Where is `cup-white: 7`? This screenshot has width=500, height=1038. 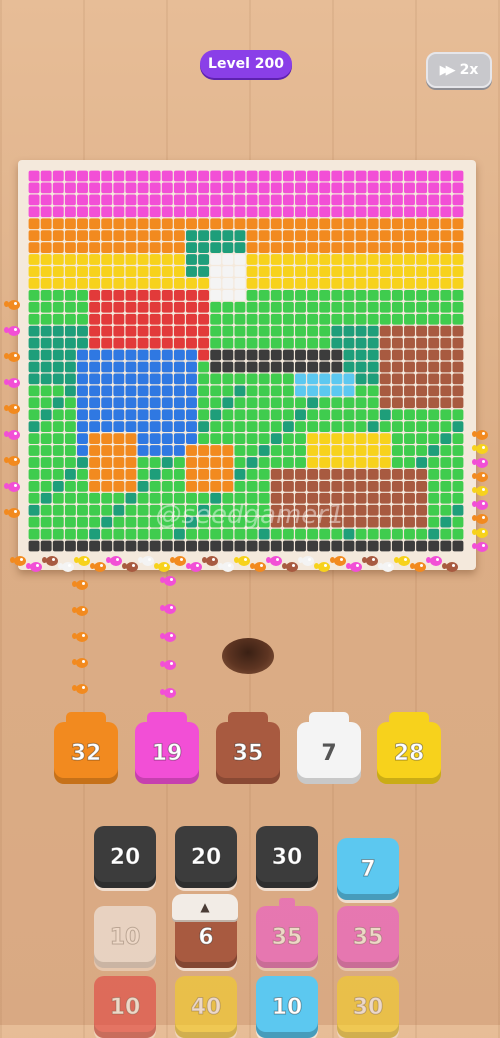
cup-white: 7 is located at coordinates (329, 748).